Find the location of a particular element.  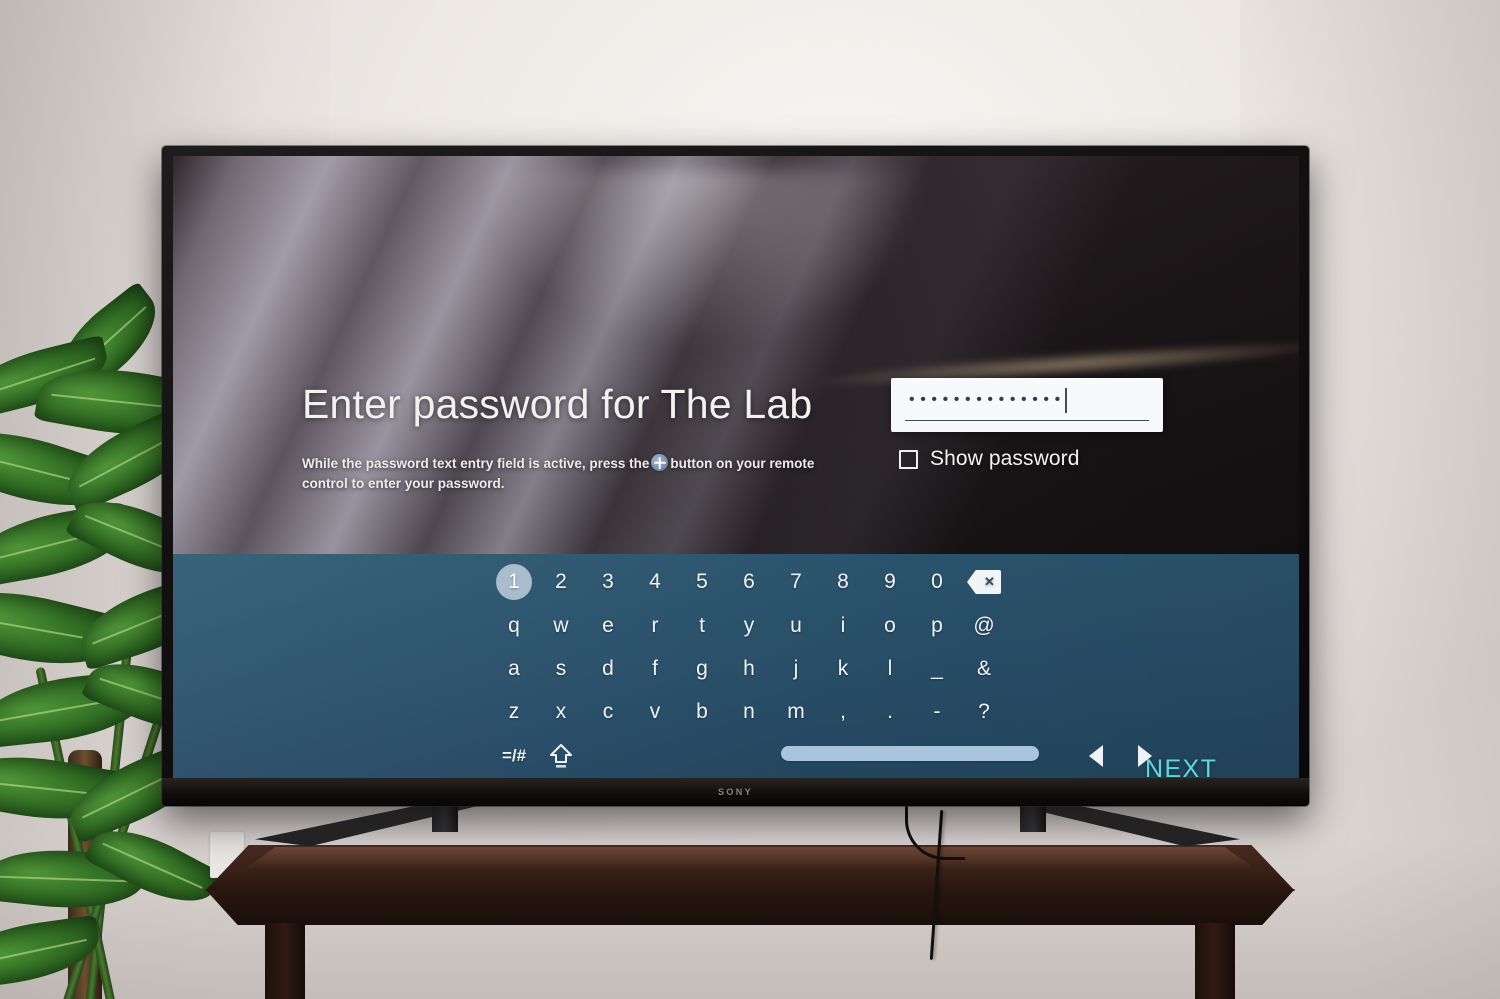

dpad-center-icon is located at coordinates (660, 462).